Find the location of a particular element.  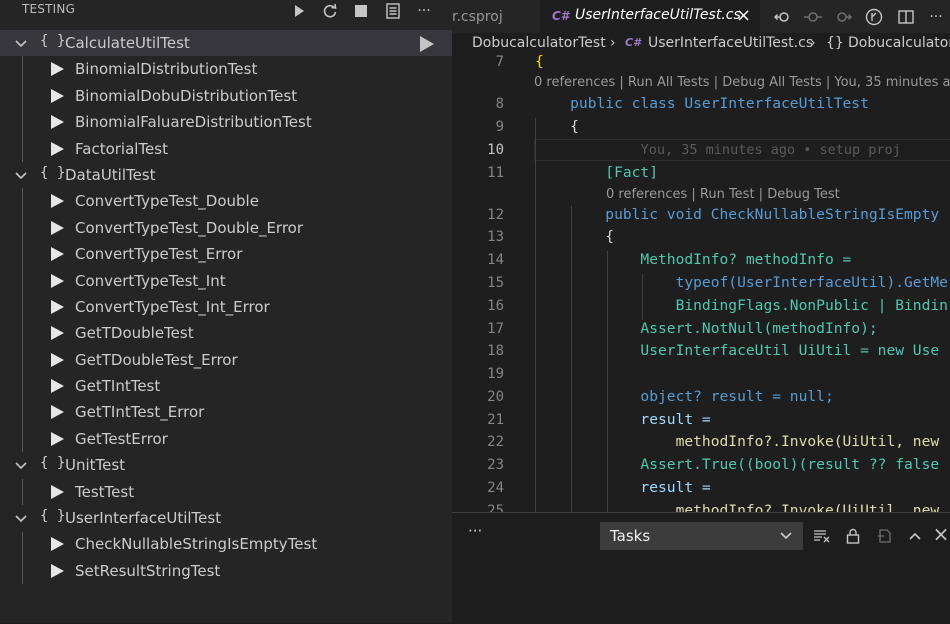

test-item-label: SetResultStringTest is located at coordinates (148, 570).